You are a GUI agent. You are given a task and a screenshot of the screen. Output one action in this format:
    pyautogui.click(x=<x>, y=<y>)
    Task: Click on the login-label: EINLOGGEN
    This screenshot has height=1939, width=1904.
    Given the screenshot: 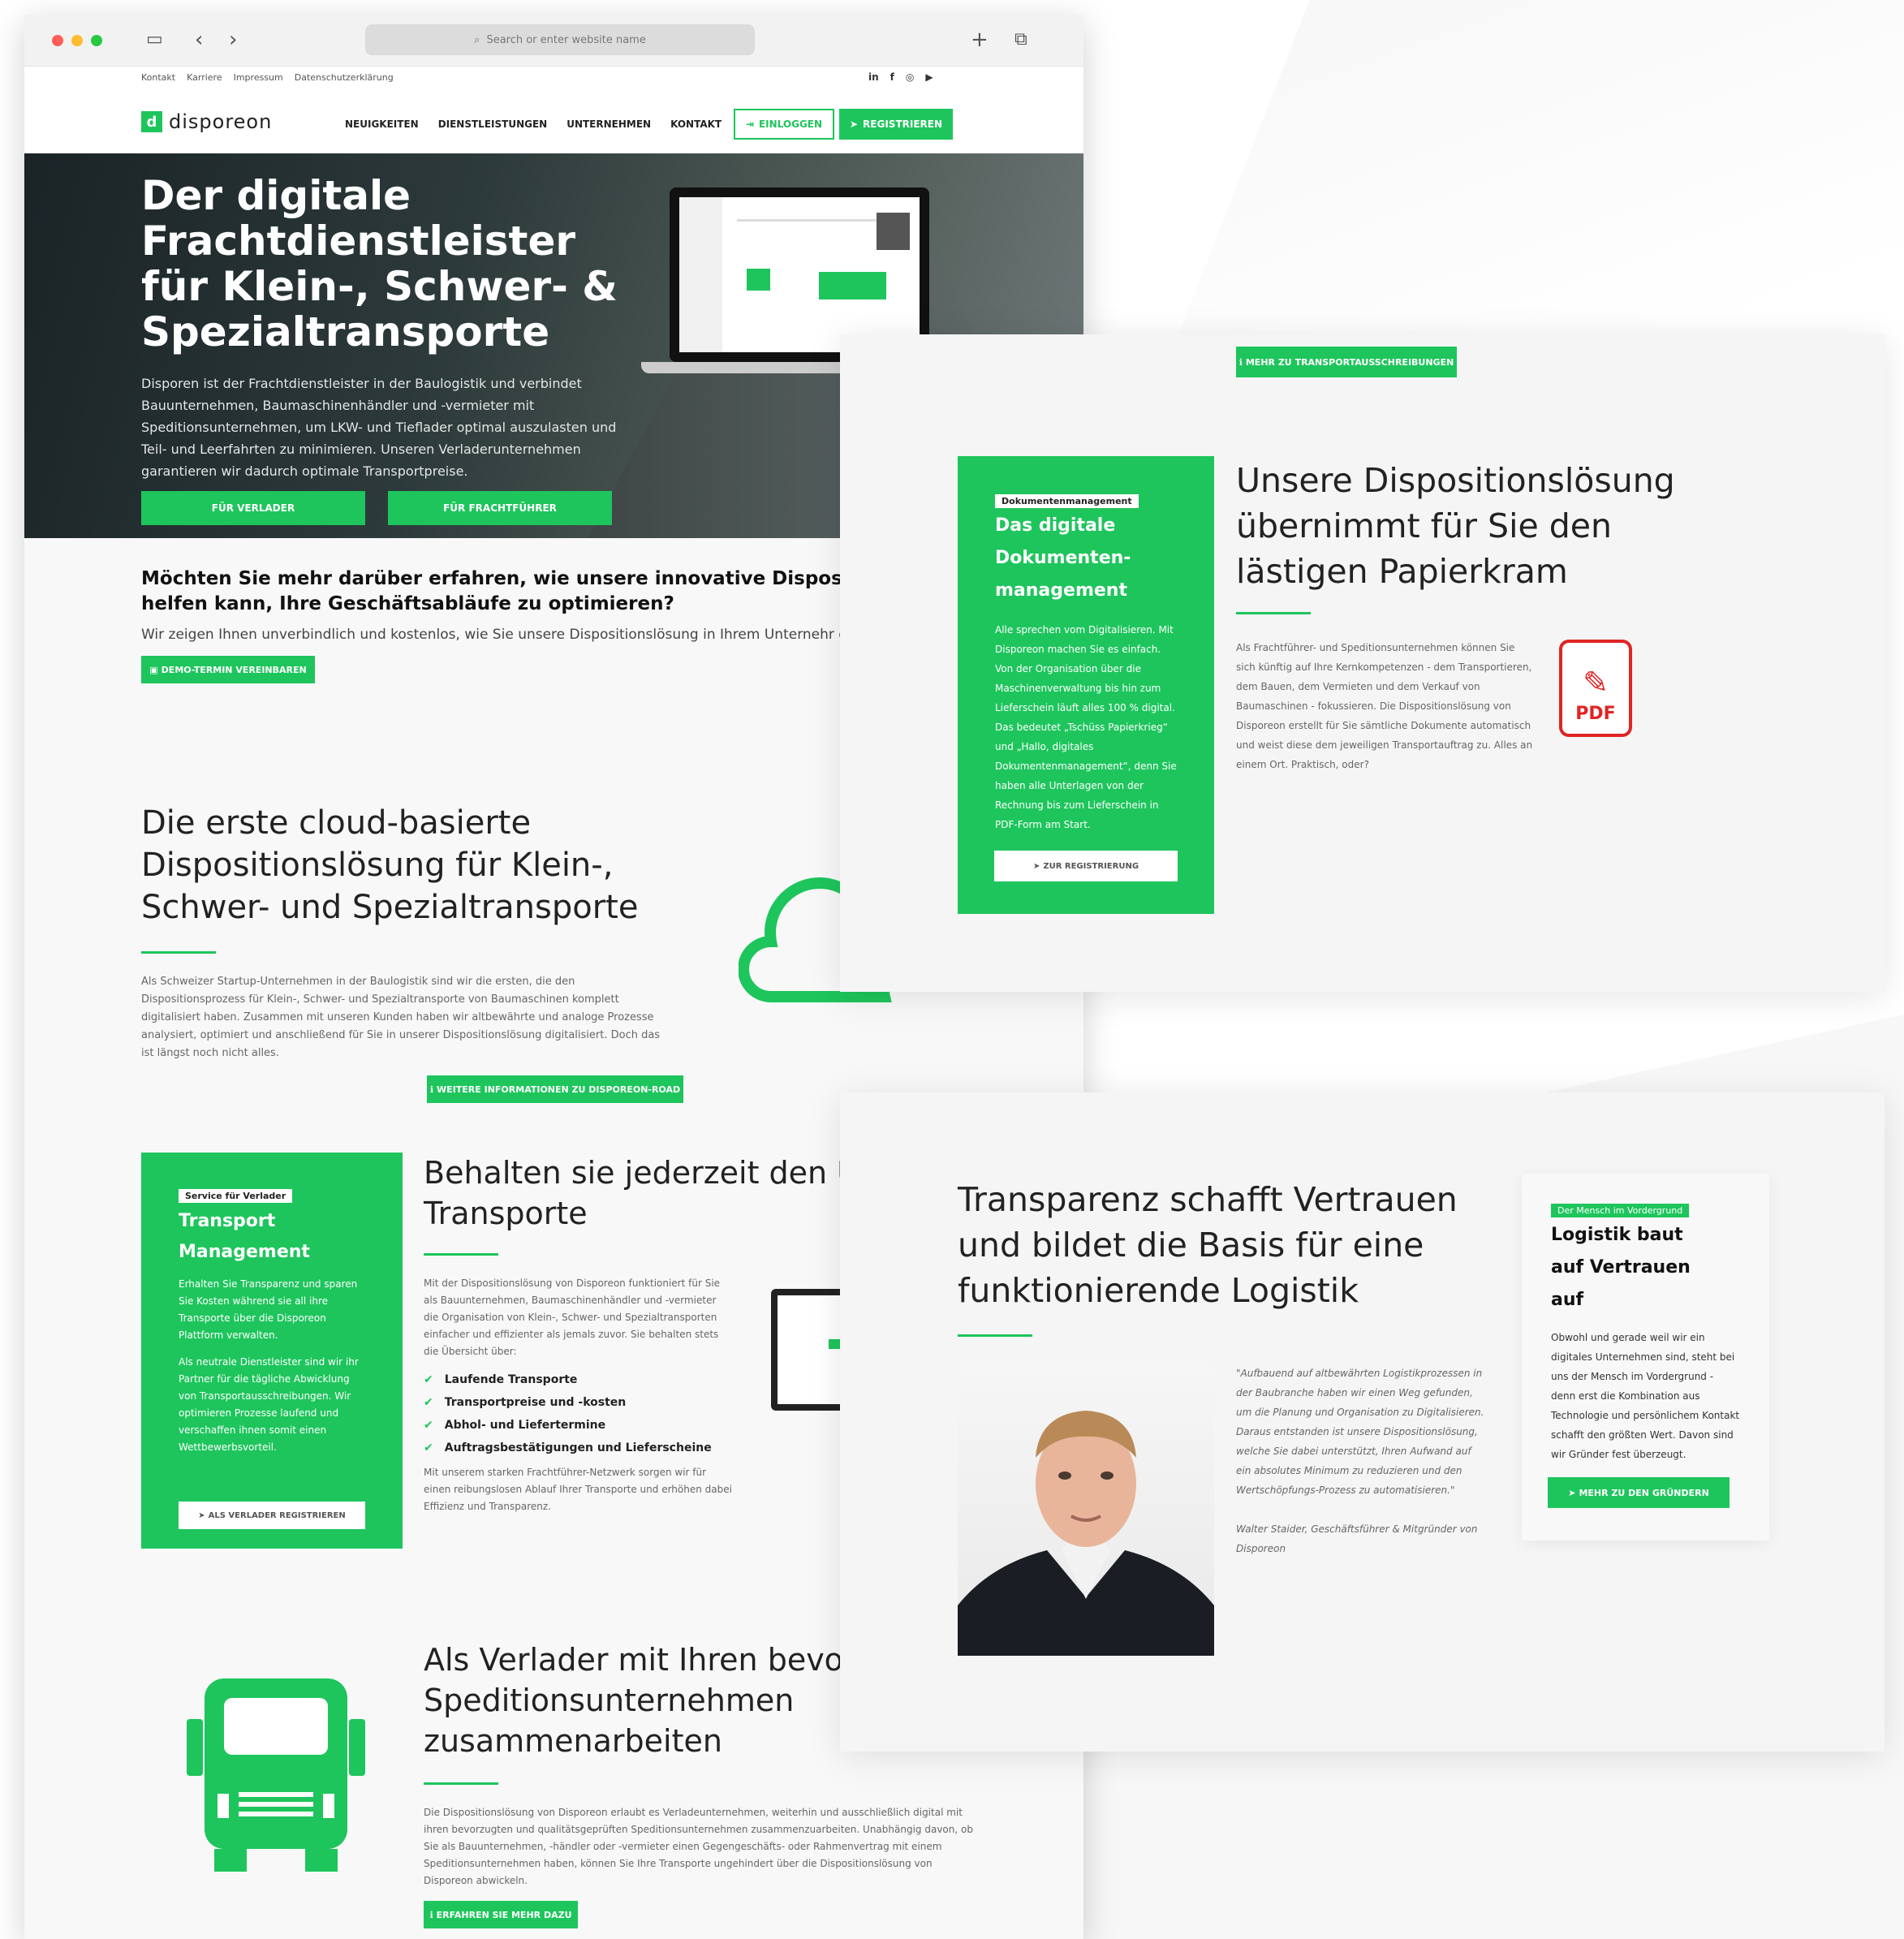 What is the action you would take?
    pyautogui.click(x=791, y=124)
    